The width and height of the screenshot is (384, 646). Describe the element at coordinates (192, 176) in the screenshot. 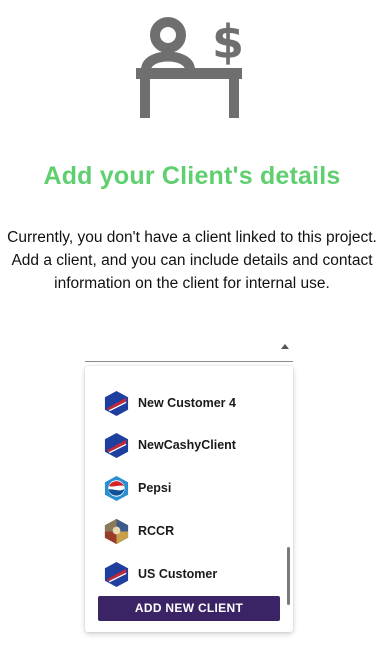

I see `page-title: Add your Client's details` at that location.